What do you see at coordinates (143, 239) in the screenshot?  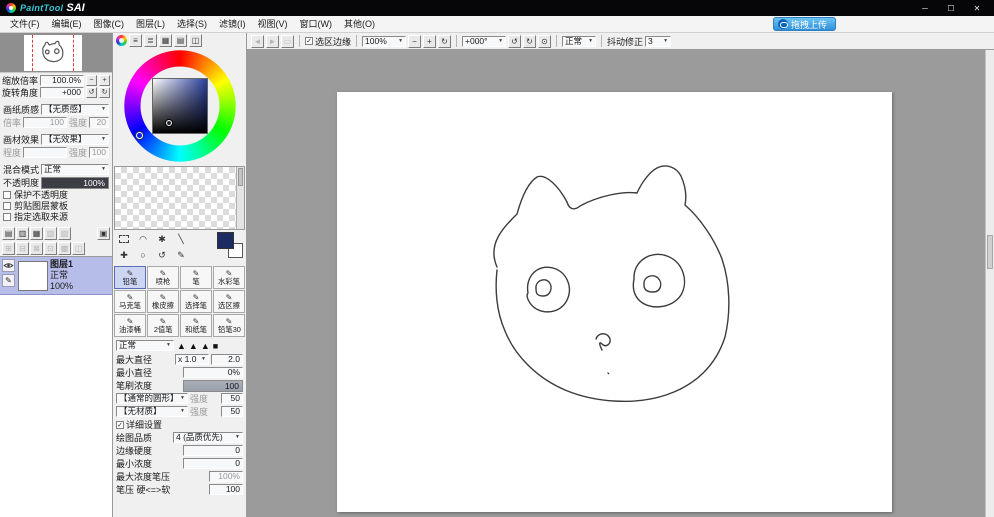 I see `lasso-tool: ◠` at bounding box center [143, 239].